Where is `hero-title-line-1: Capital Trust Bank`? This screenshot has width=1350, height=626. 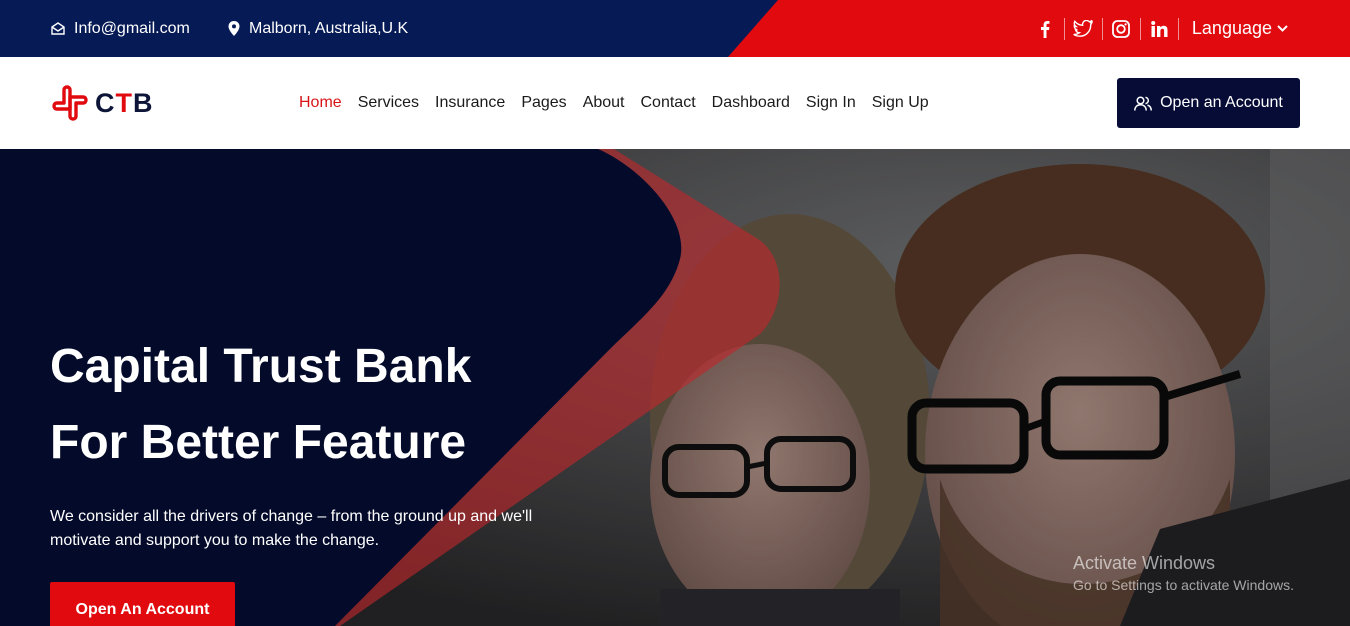
hero-title-line-1: Capital Trust Bank is located at coordinates (261, 366).